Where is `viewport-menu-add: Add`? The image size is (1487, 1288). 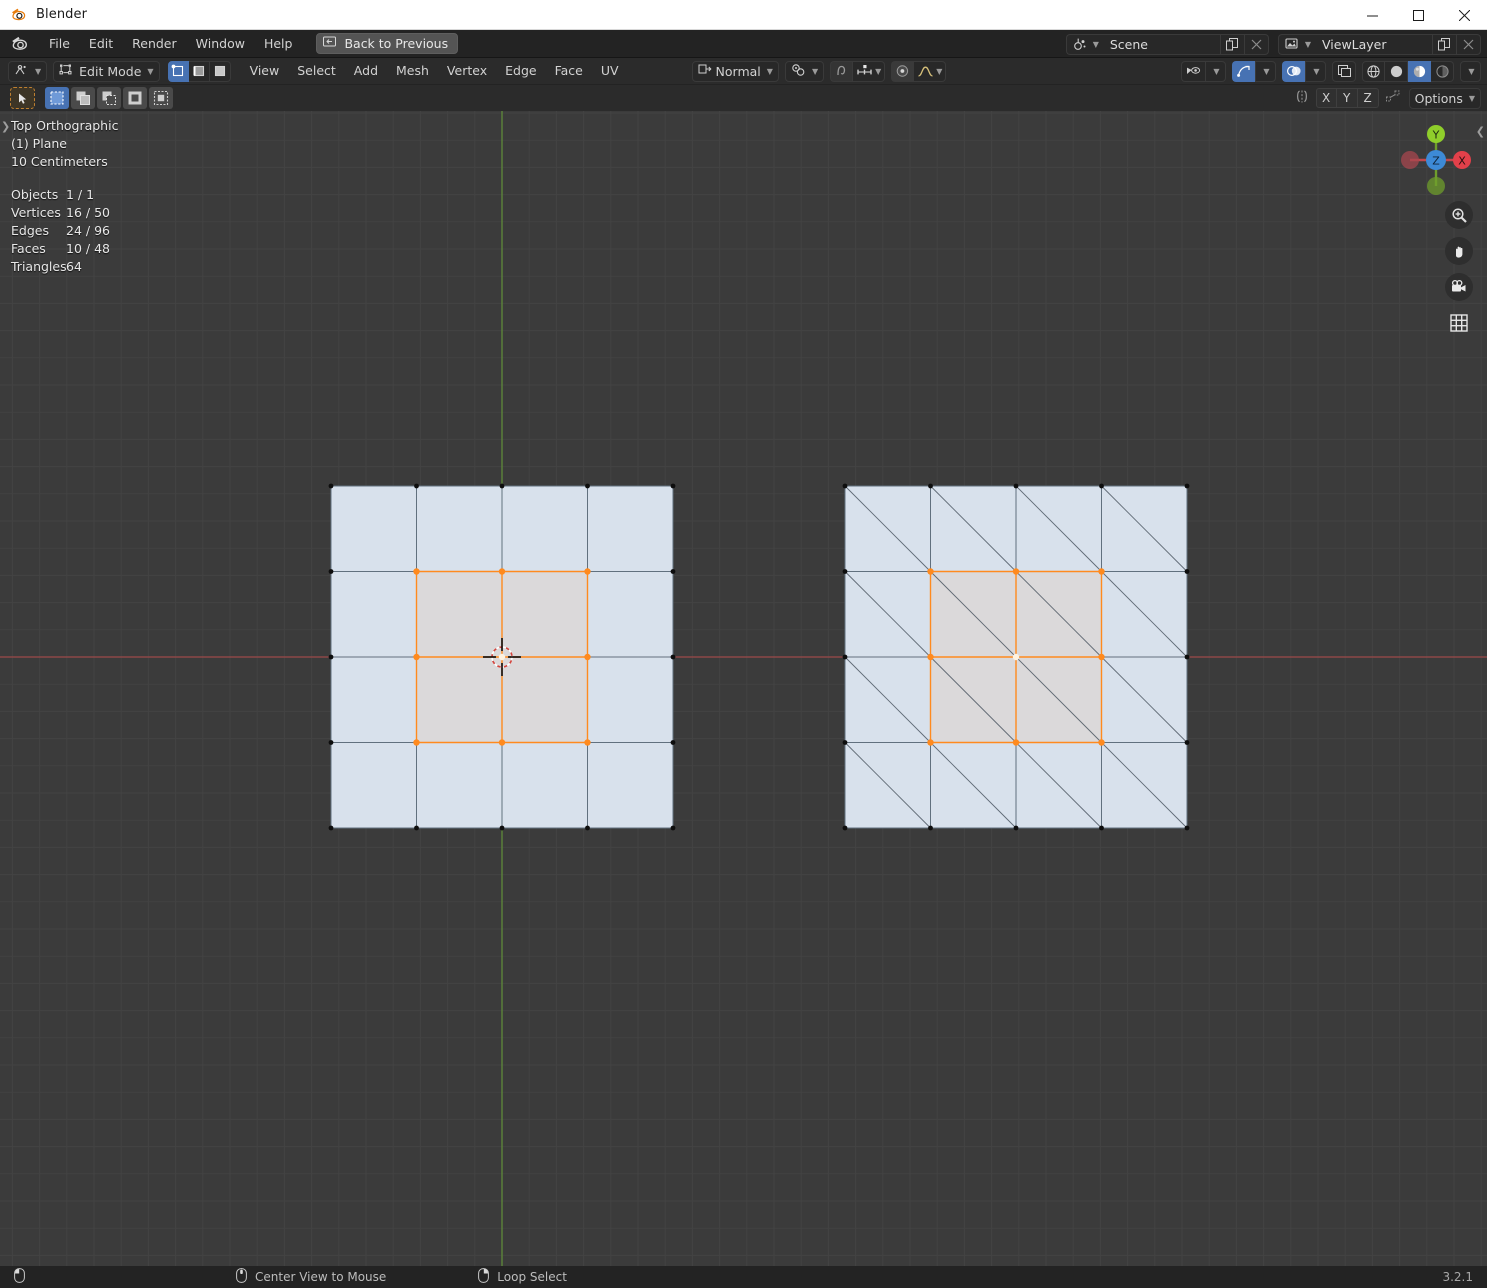 viewport-menu-add: Add is located at coordinates (366, 71).